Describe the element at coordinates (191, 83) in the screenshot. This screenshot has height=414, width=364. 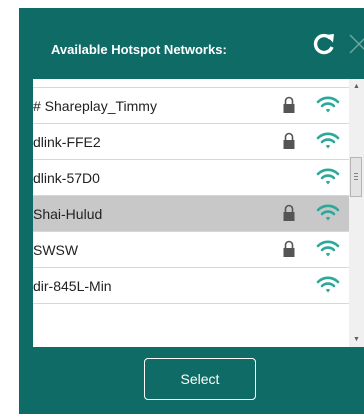
I see `network-row` at that location.